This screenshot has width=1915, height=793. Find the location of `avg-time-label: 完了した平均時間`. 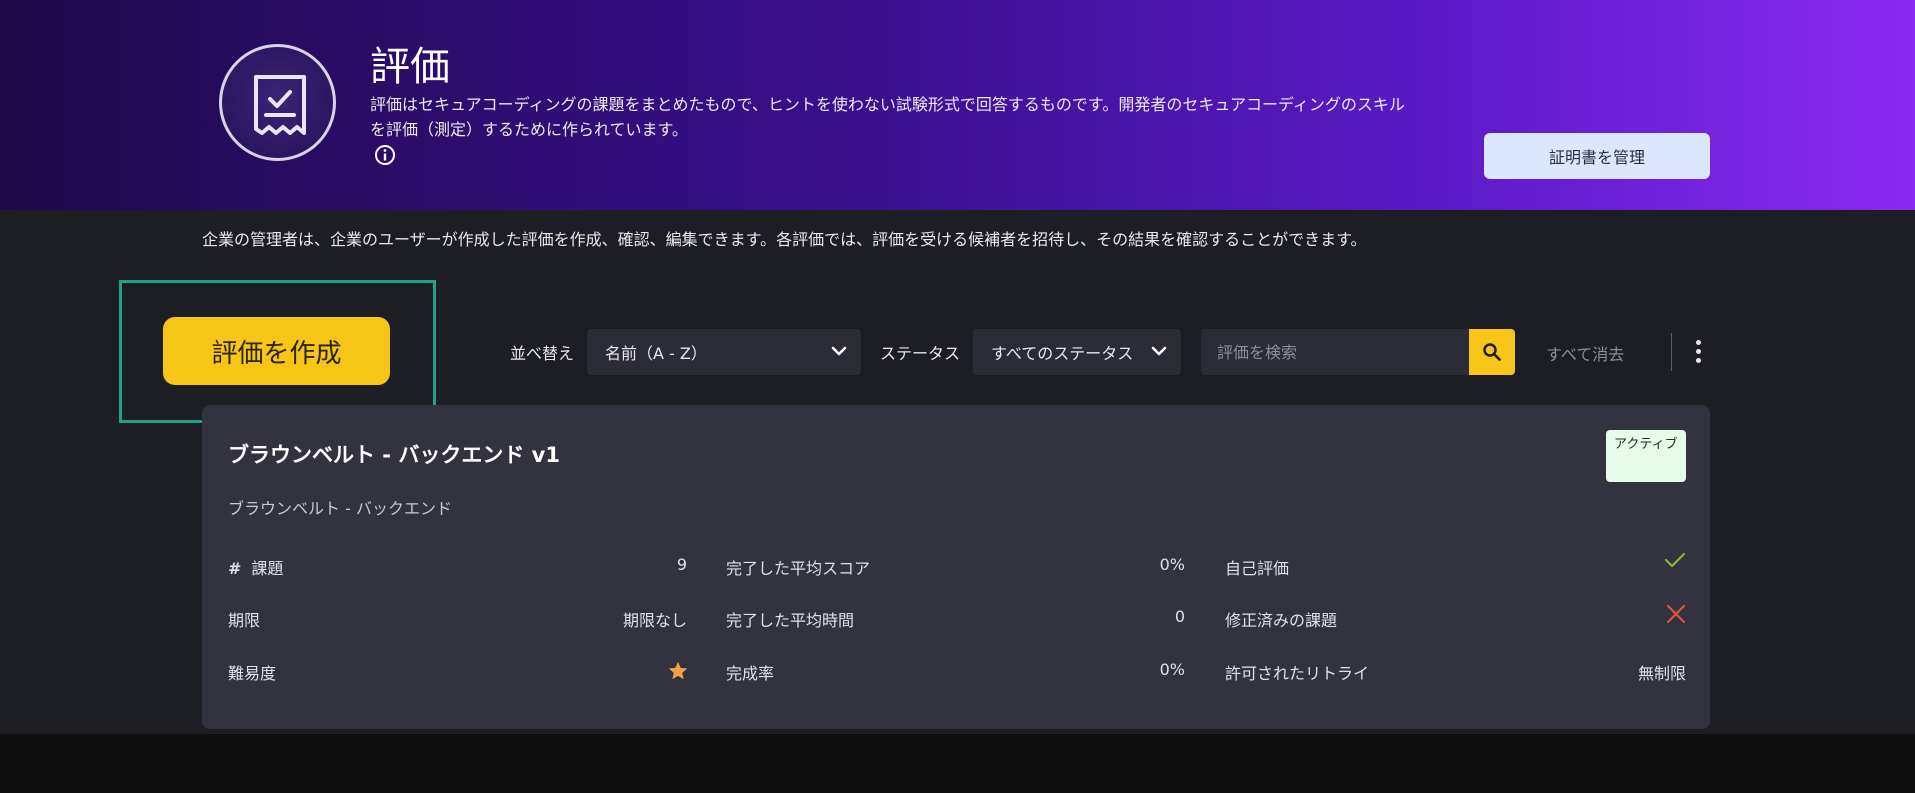

avg-time-label: 完了した平均時間 is located at coordinates (790, 620).